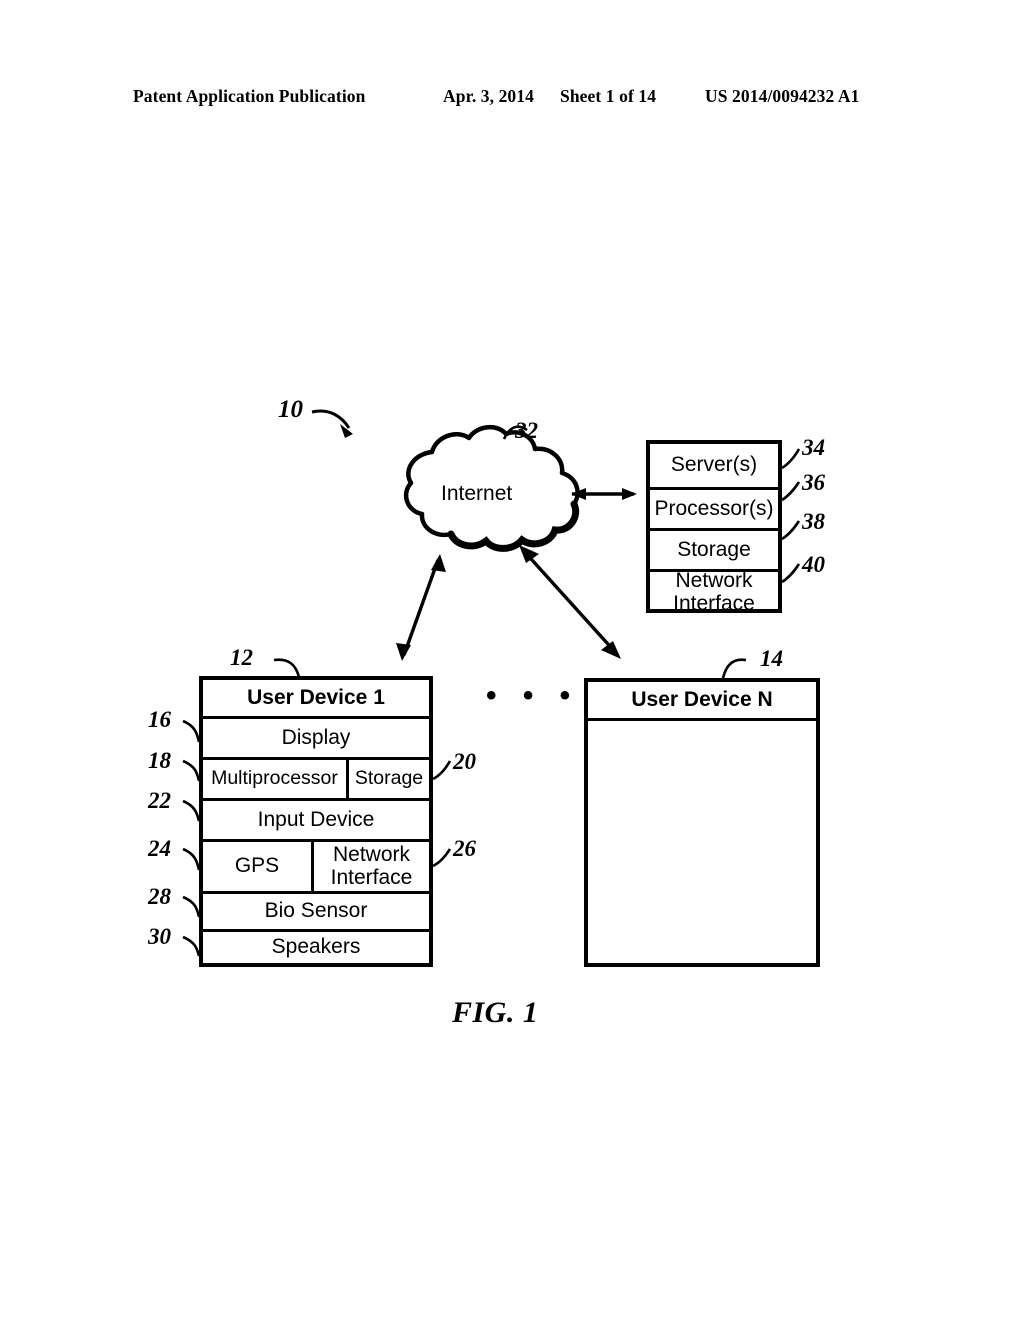 This screenshot has height=1320, width=1024. I want to click on reference-28: 28, so click(159, 896).